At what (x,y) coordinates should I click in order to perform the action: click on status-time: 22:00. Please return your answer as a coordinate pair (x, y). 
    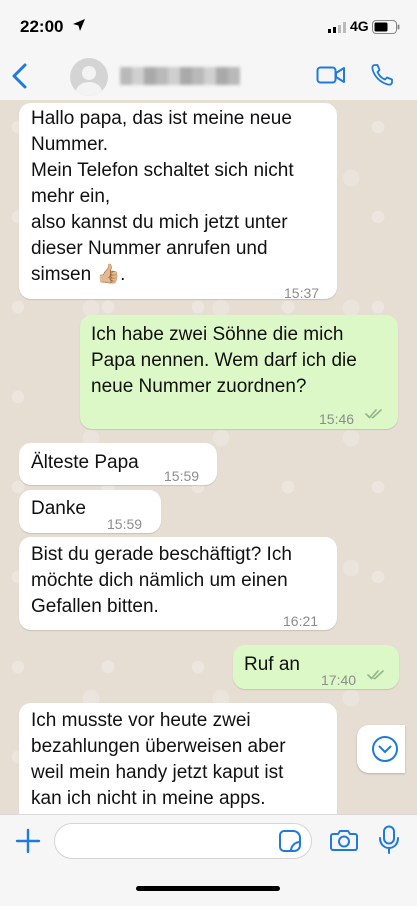
    Looking at the image, I should click on (42, 26).